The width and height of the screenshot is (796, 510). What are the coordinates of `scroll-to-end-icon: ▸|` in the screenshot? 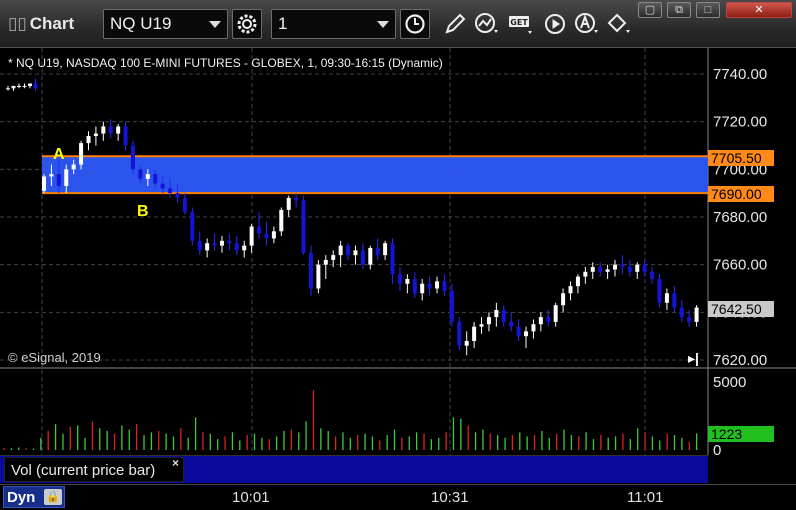 It's located at (693, 358).